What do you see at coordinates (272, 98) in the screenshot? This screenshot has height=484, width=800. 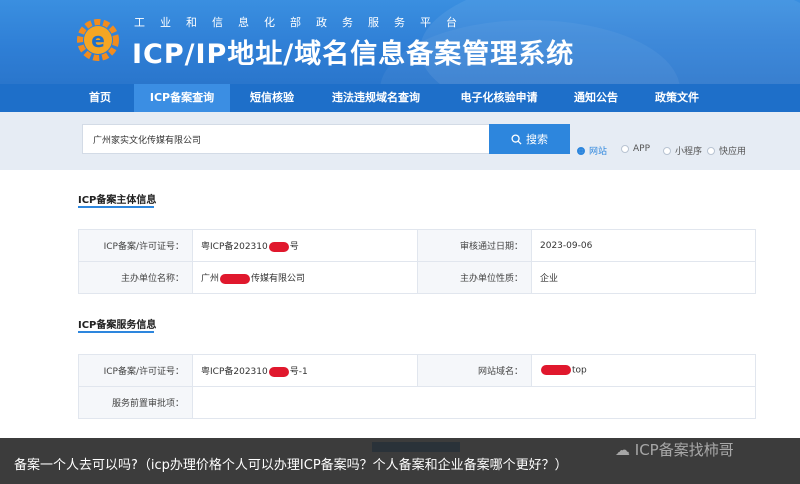 I see `nav-item-sms-verify: 短信核验` at bounding box center [272, 98].